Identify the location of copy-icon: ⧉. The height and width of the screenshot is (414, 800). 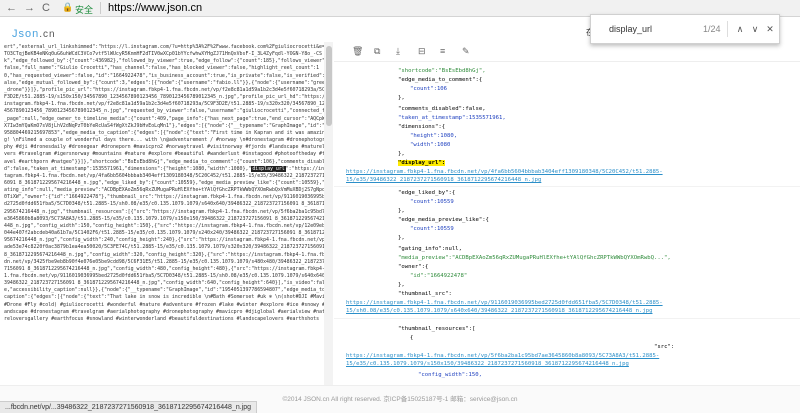
(377, 51).